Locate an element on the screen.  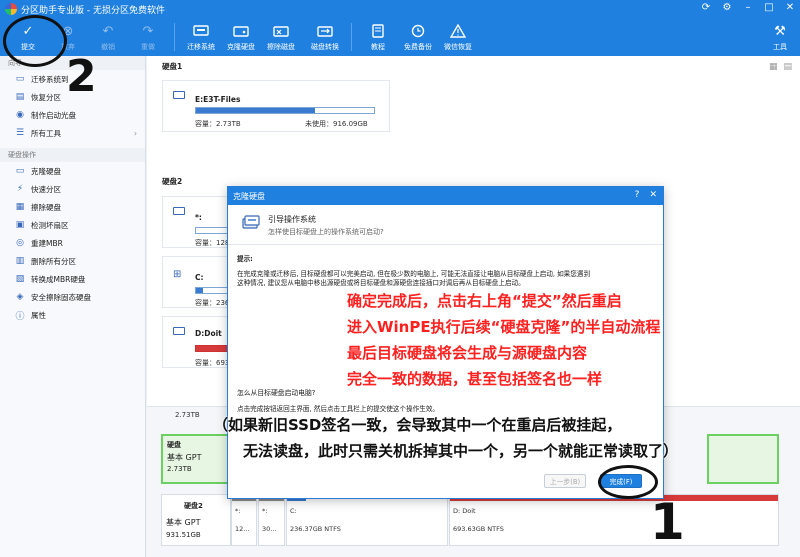
wechat-recovery-icon is located at coordinates (458, 31).